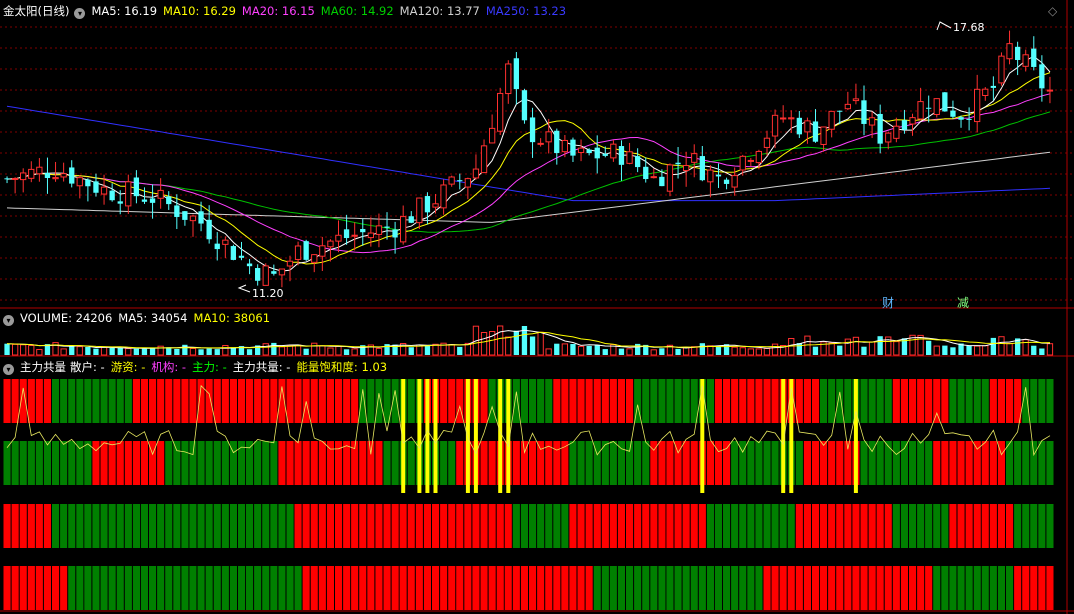 The width and height of the screenshot is (1074, 614). What do you see at coordinates (8, 369) in the screenshot?
I see `indicator-toggle-icon: ▾` at bounding box center [8, 369].